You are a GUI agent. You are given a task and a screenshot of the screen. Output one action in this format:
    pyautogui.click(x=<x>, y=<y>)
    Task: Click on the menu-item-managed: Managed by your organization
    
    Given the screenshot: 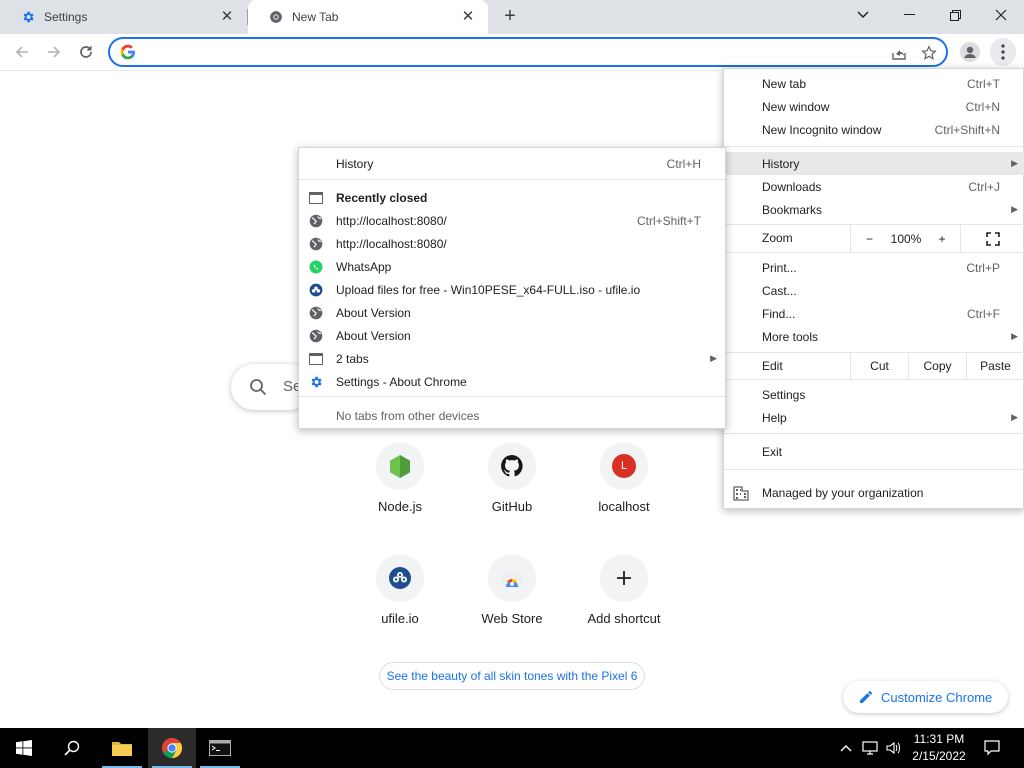 What is the action you would take?
    pyautogui.click(x=874, y=493)
    